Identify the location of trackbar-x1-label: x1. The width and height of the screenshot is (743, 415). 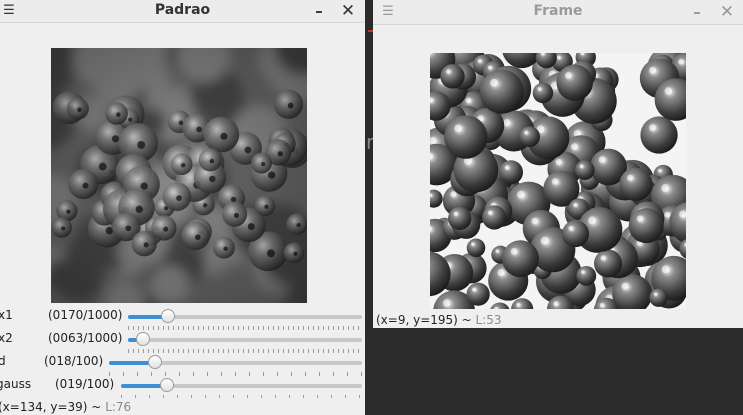
(6, 315).